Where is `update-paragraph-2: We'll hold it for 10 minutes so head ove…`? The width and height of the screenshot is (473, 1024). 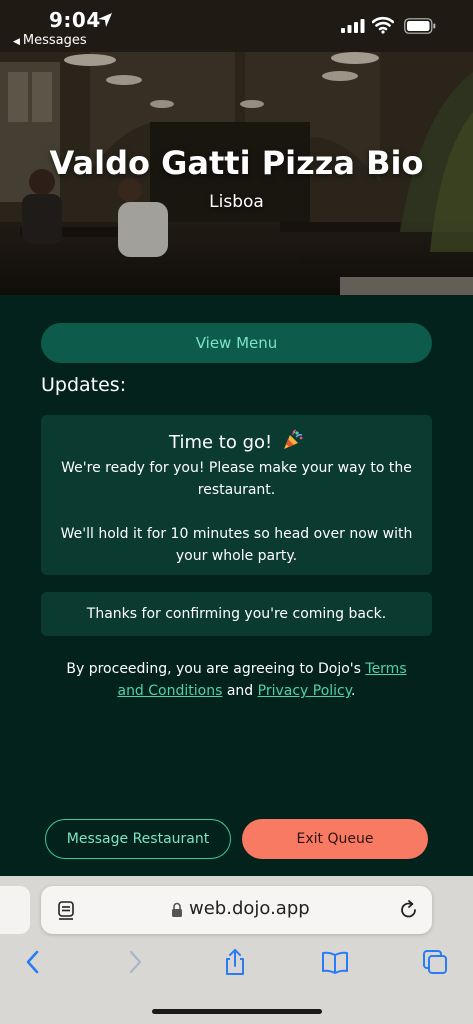
update-paragraph-2: We'll hold it for 10 minutes so head ove… is located at coordinates (236, 545).